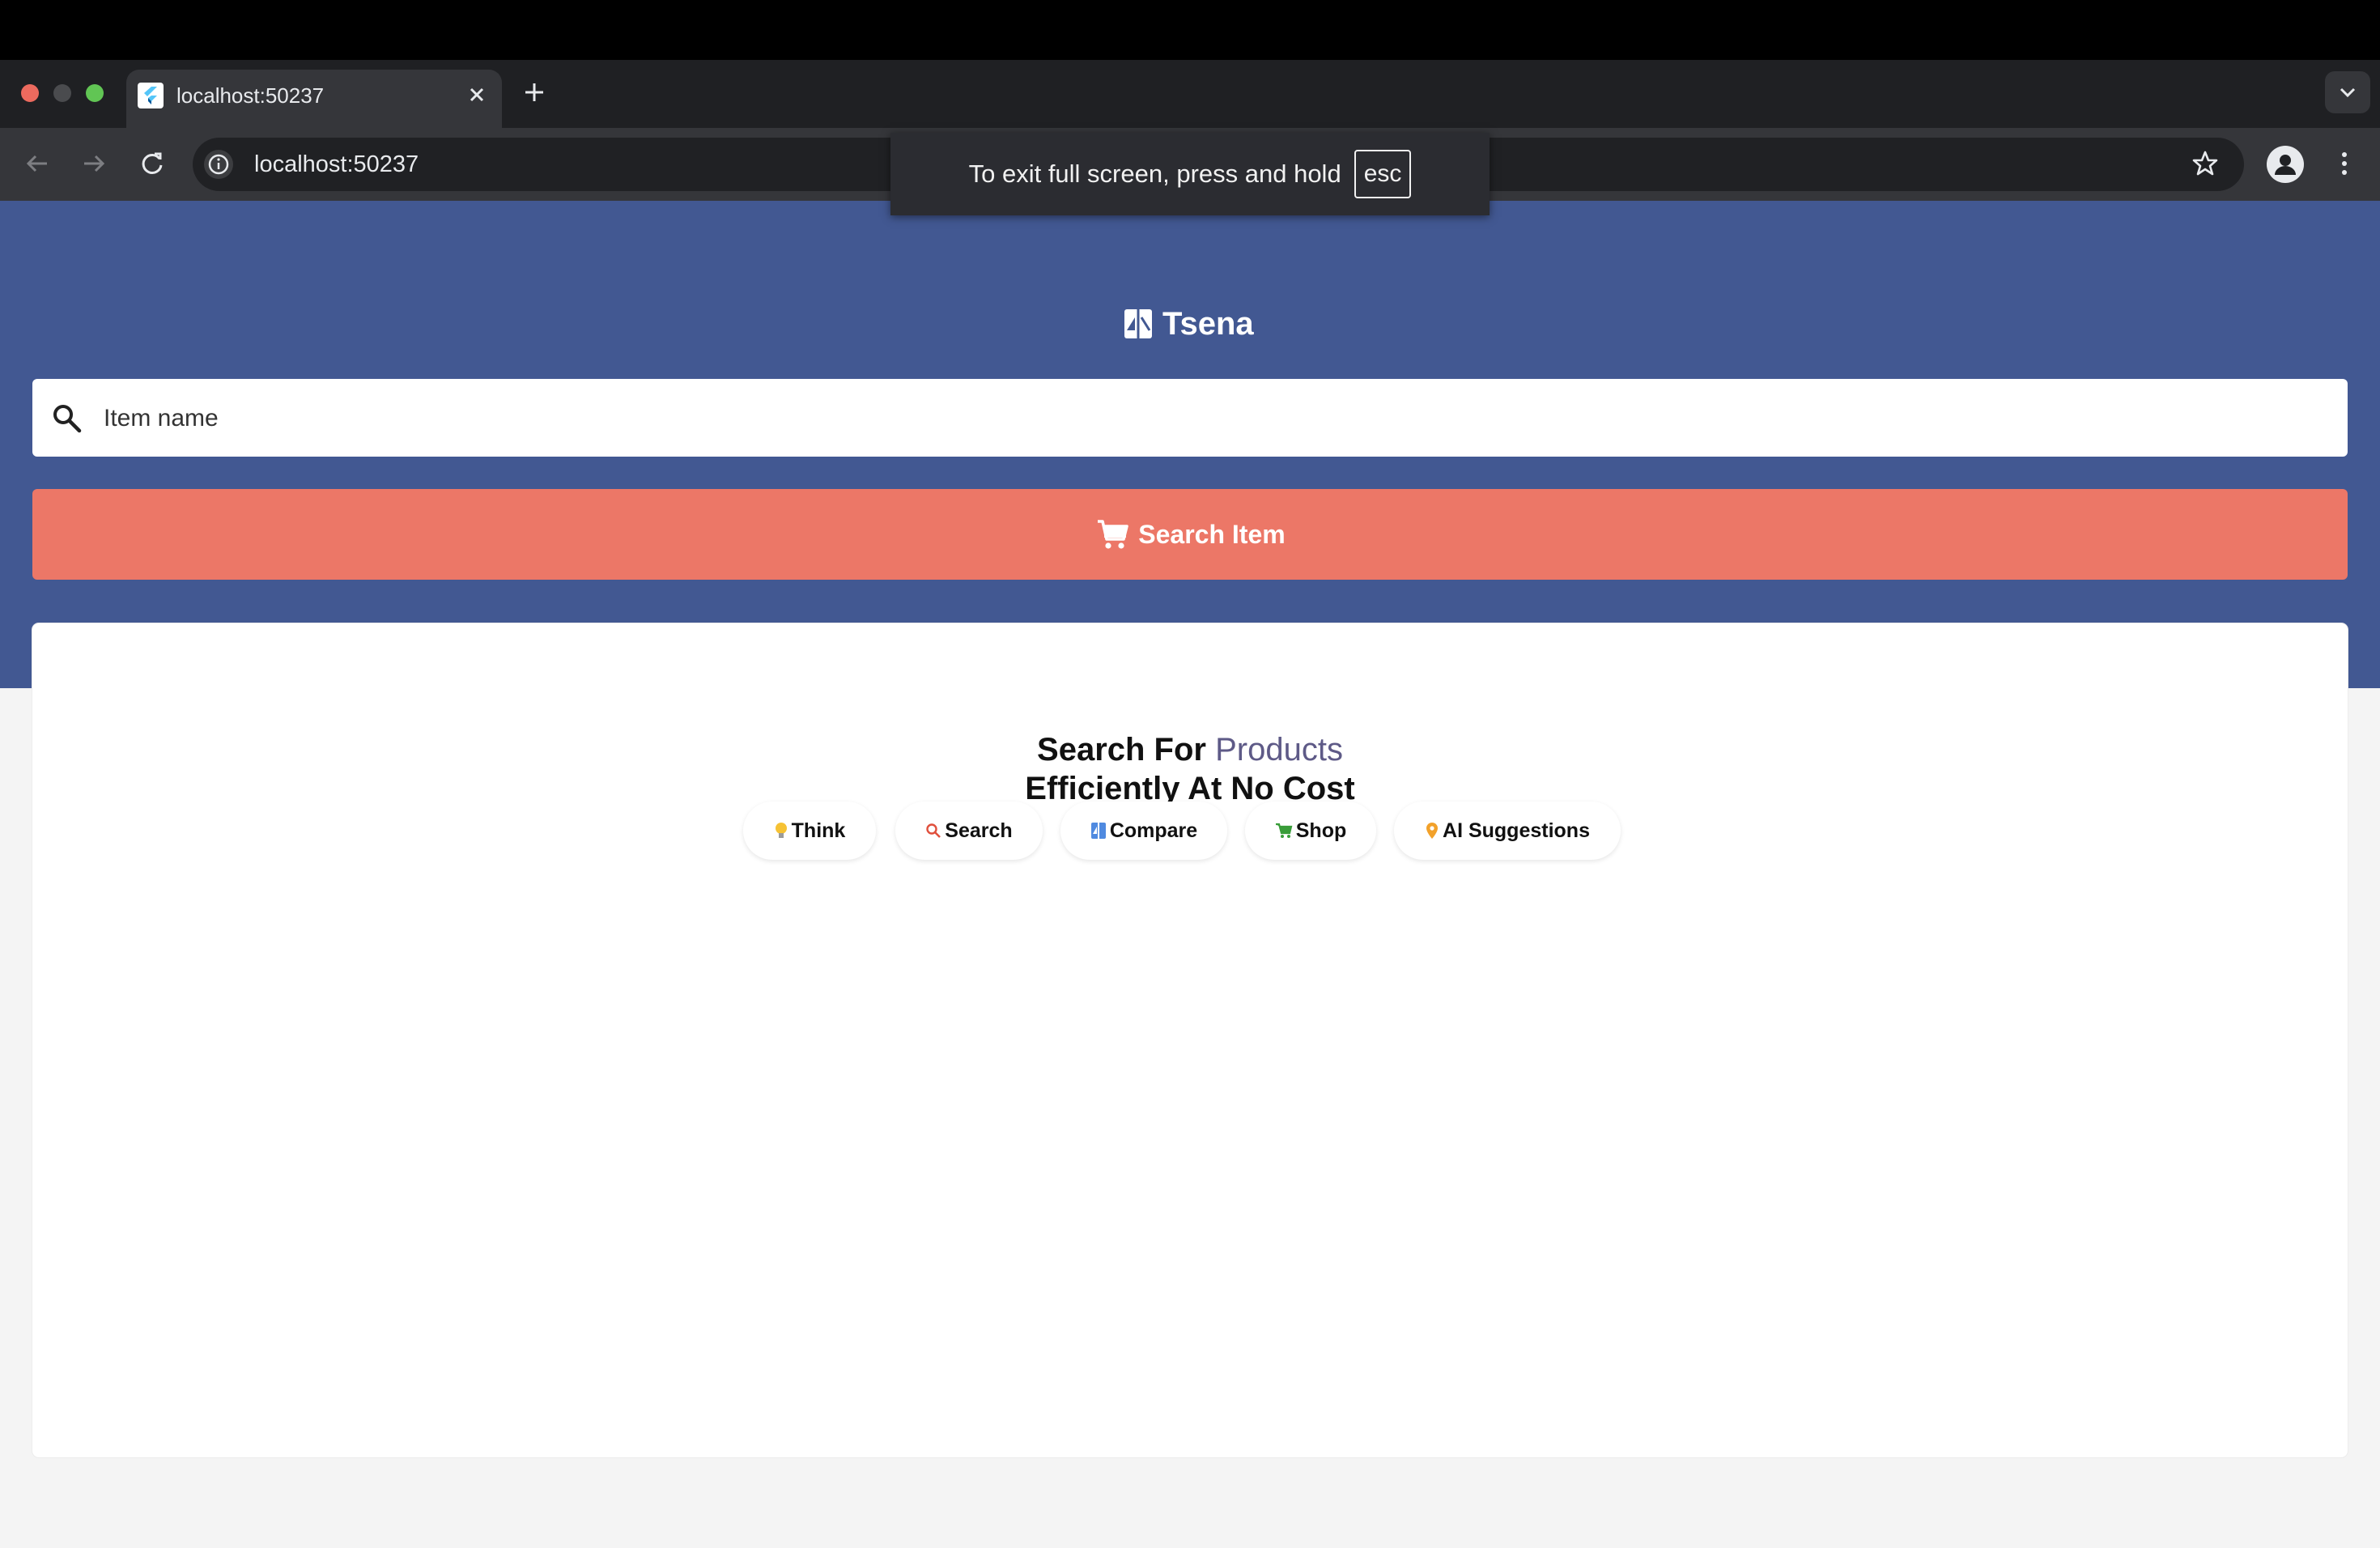 The image size is (2380, 1548). I want to click on search-field, so click(1190, 418).